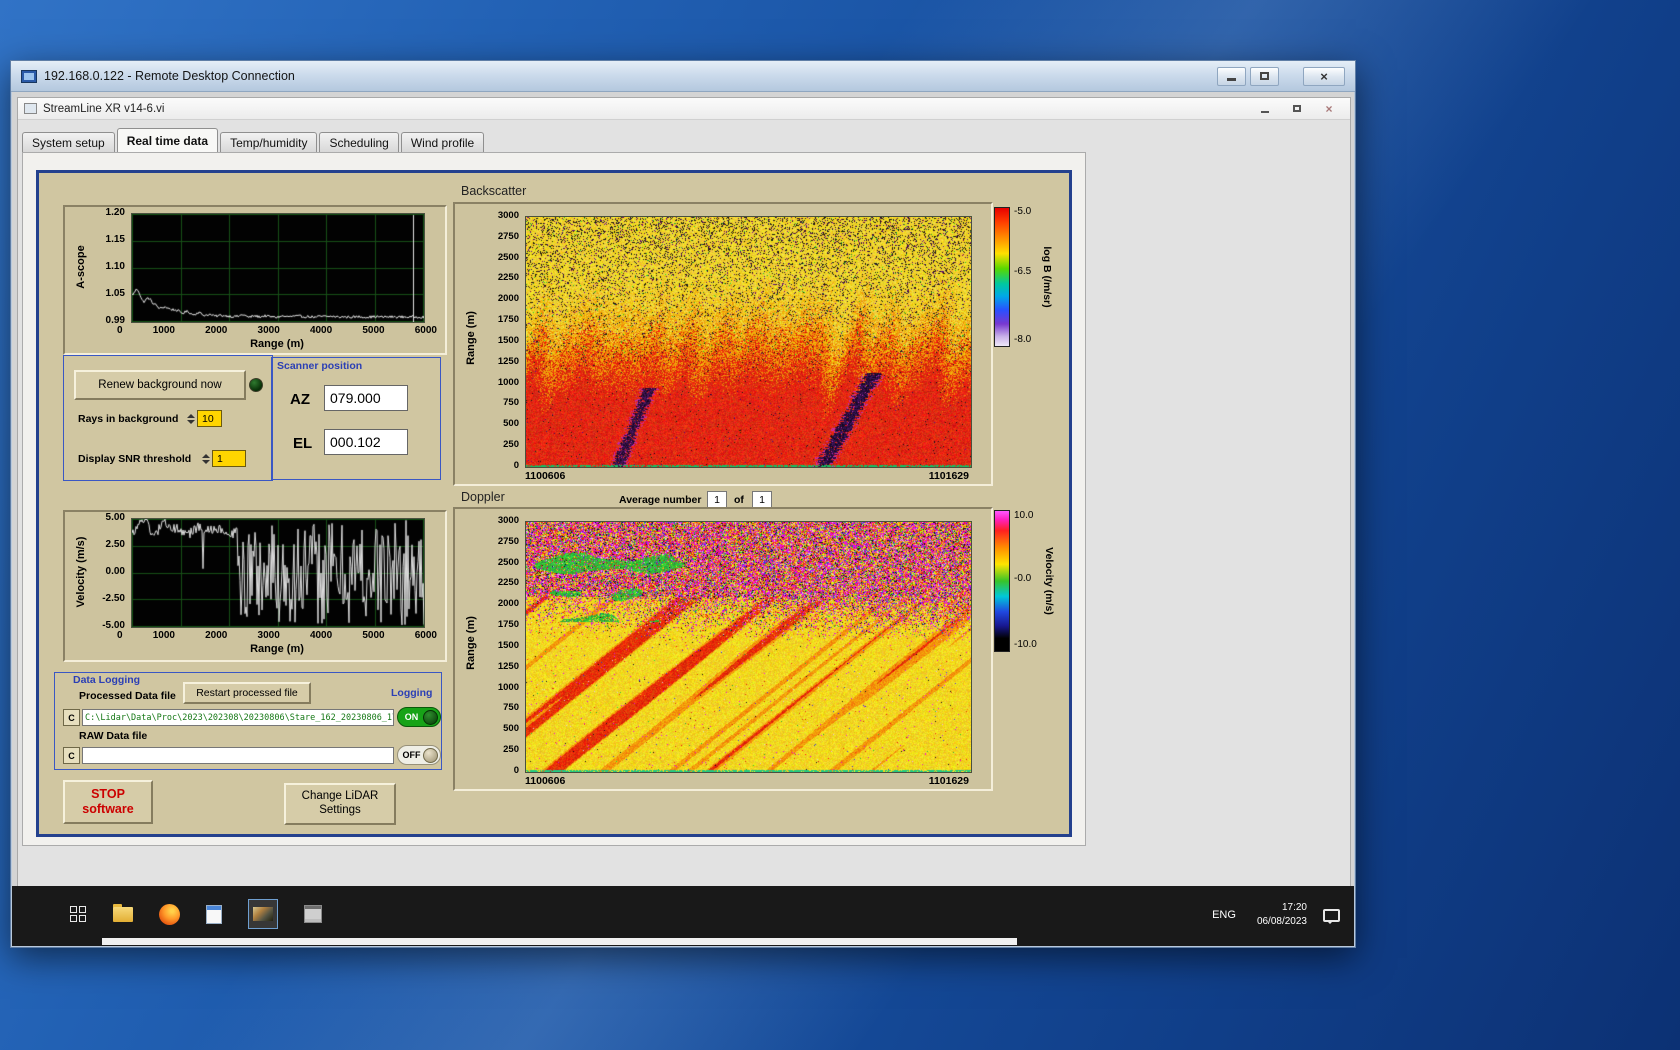 This screenshot has height=1050, width=1680. I want to click on rays-value: 10, so click(209, 418).